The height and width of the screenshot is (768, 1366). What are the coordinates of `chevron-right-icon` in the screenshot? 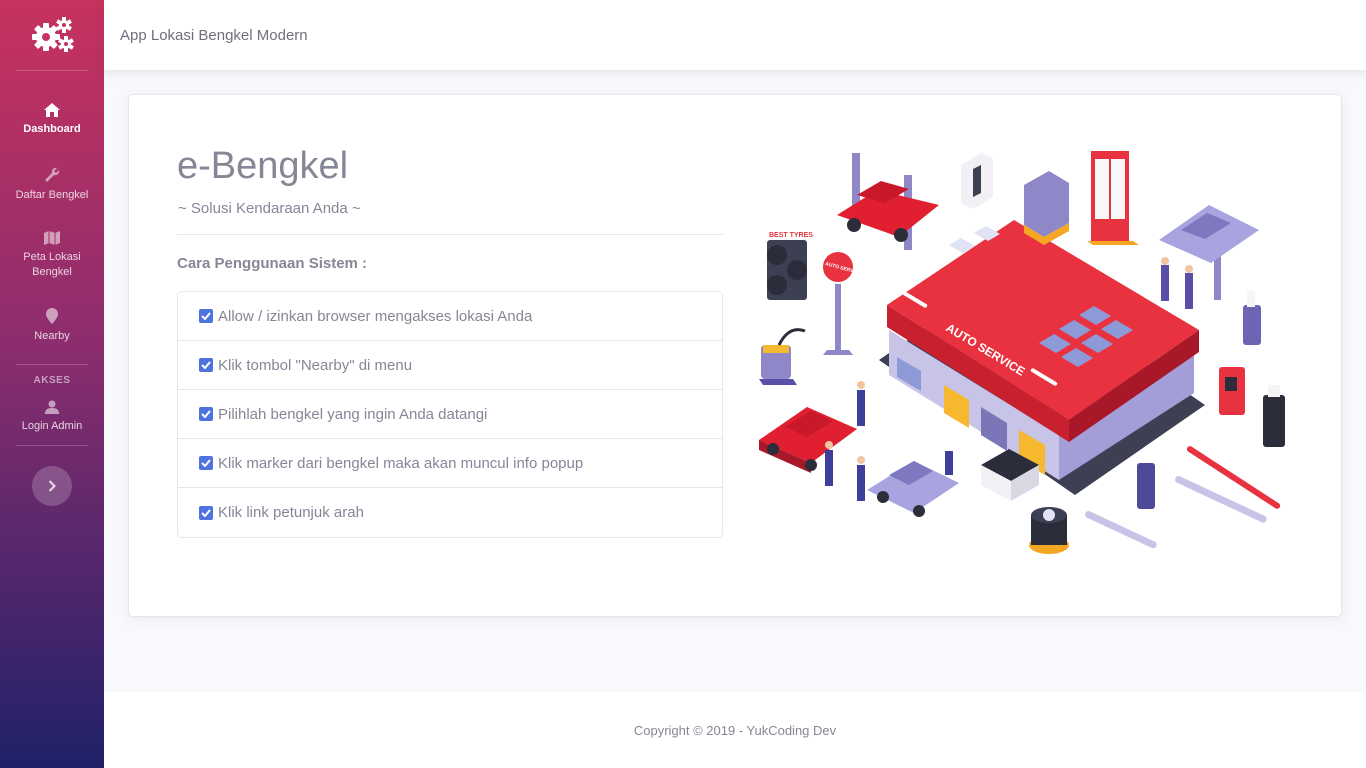 It's located at (52, 486).